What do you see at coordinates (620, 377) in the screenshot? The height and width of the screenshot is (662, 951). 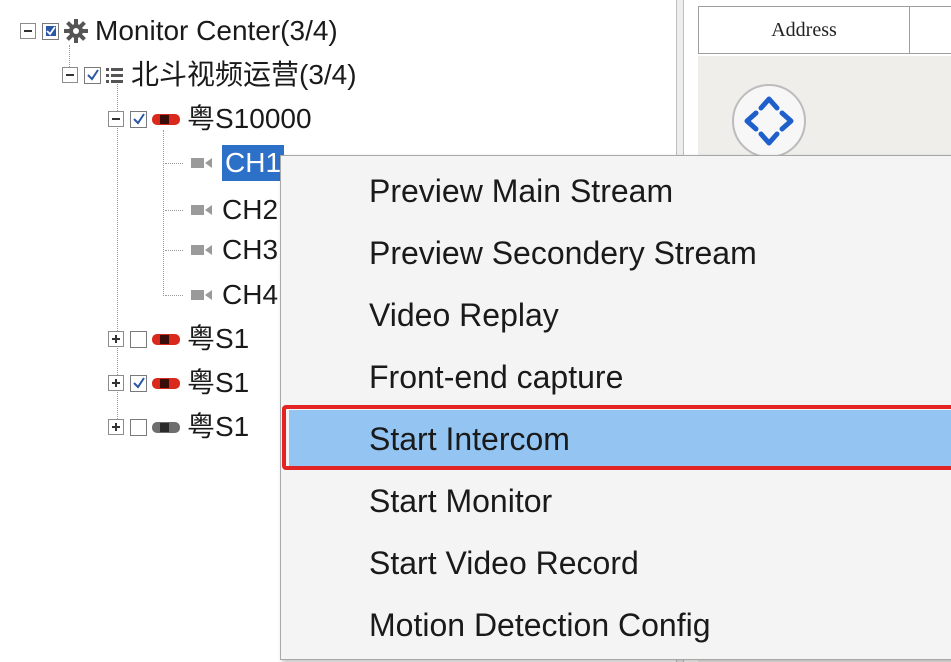 I see `menu-item-front-end-capture: Front-end capture` at bounding box center [620, 377].